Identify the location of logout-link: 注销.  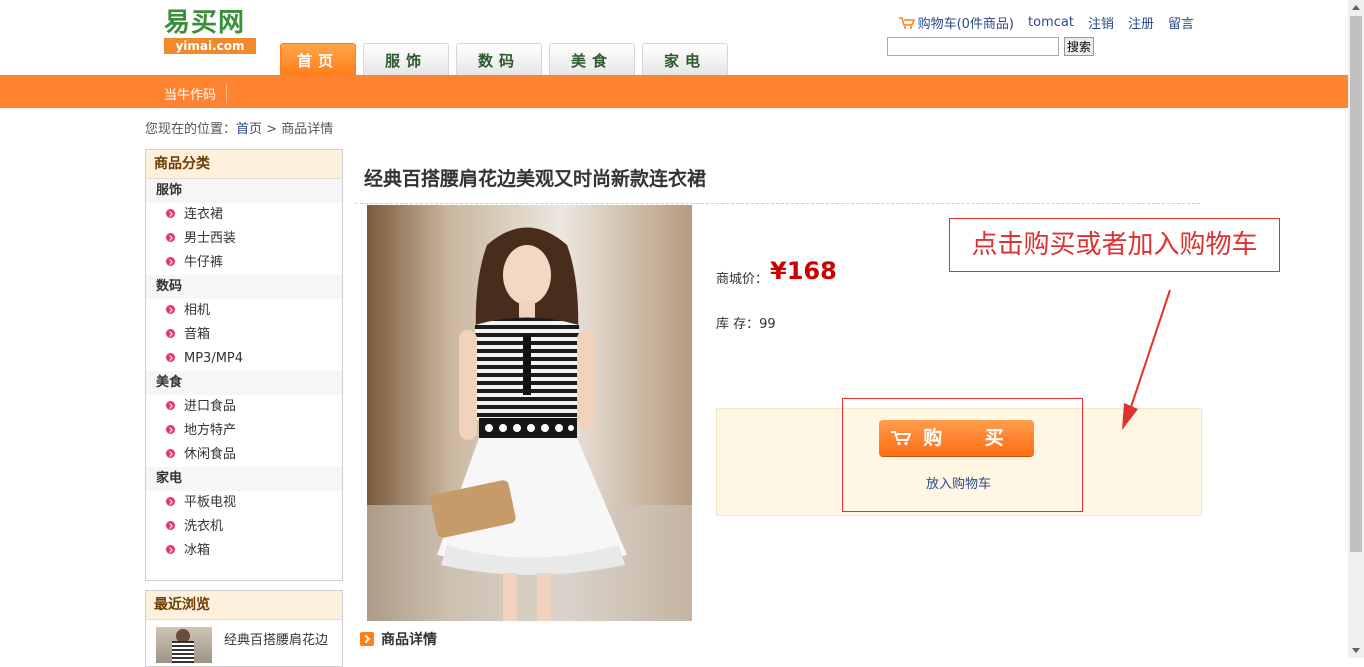
(1101, 22).